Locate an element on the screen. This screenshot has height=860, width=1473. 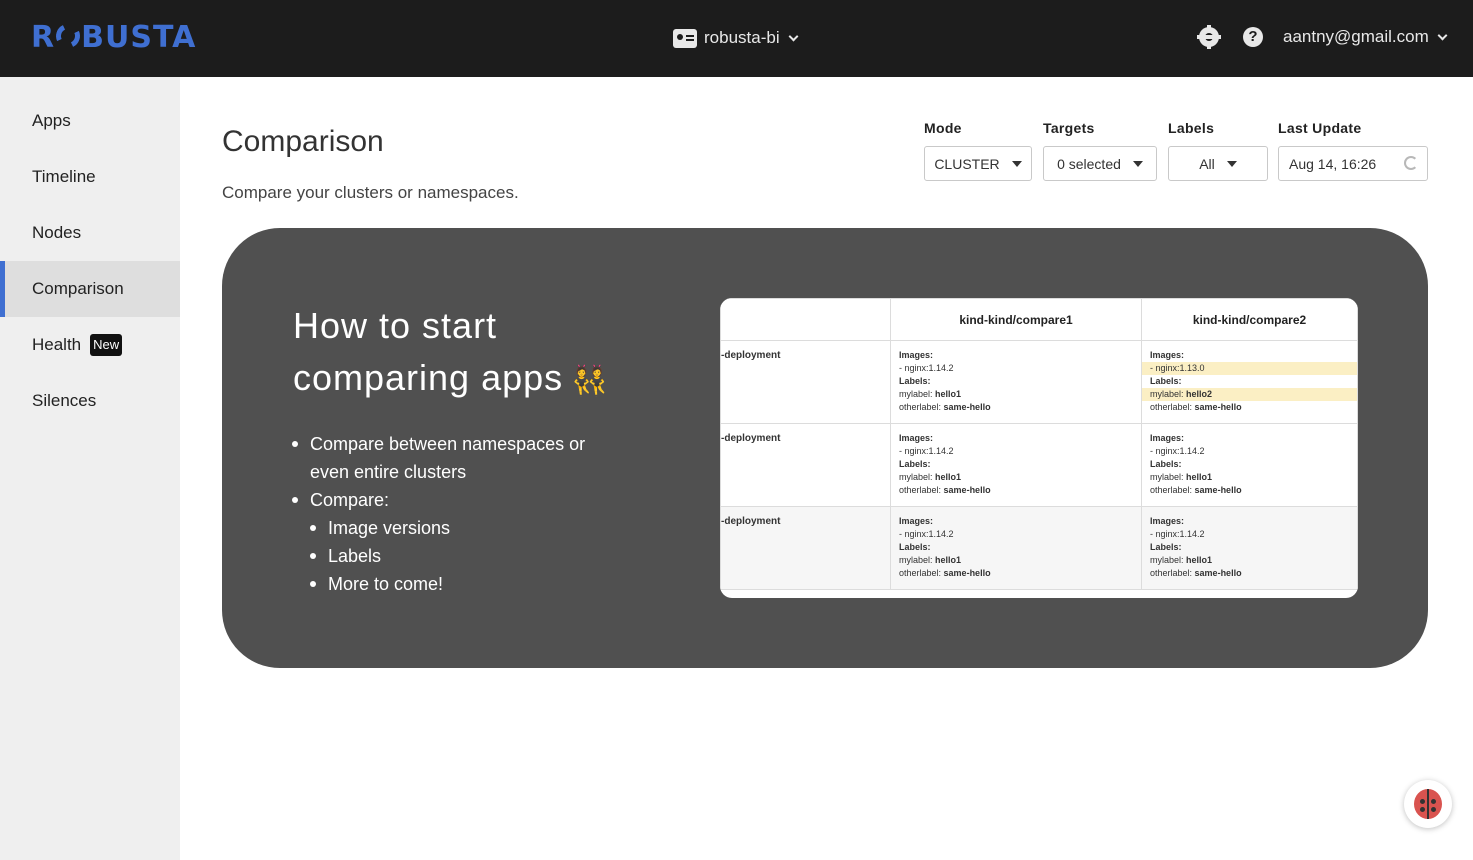
sidebar-item-label: Timeline is located at coordinates (64, 176).